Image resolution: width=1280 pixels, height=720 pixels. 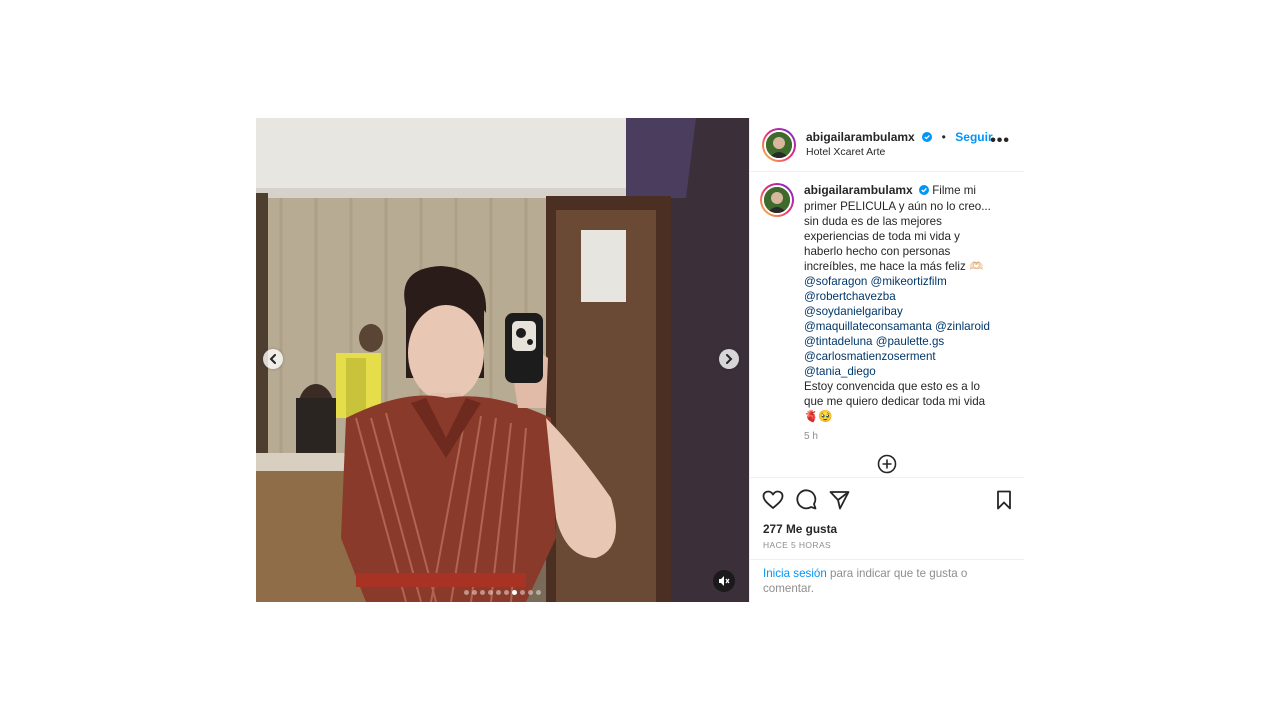 I want to click on speaker-muted-icon, so click(x=724, y=581).